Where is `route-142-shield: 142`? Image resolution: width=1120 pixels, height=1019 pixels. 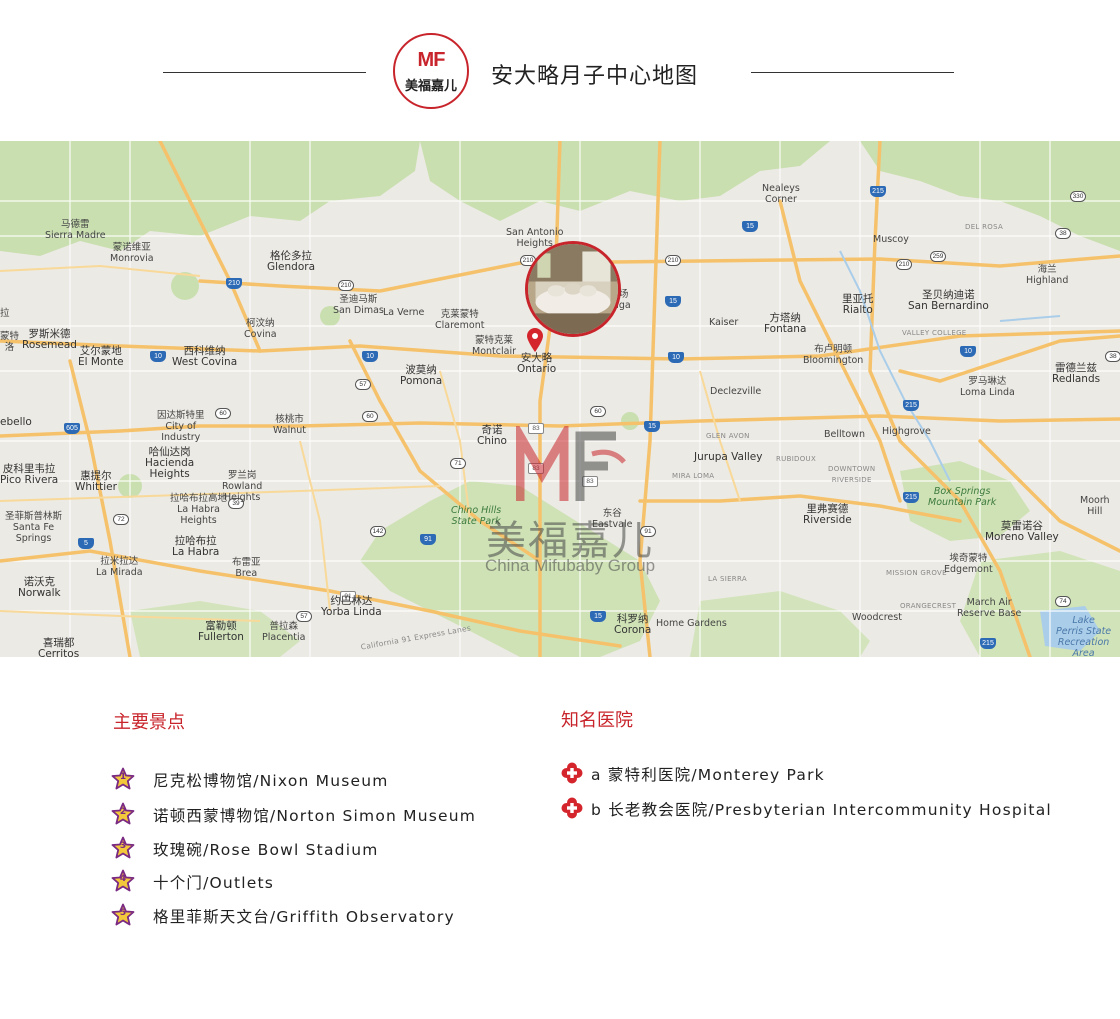
route-142-shield: 142 is located at coordinates (378, 531).